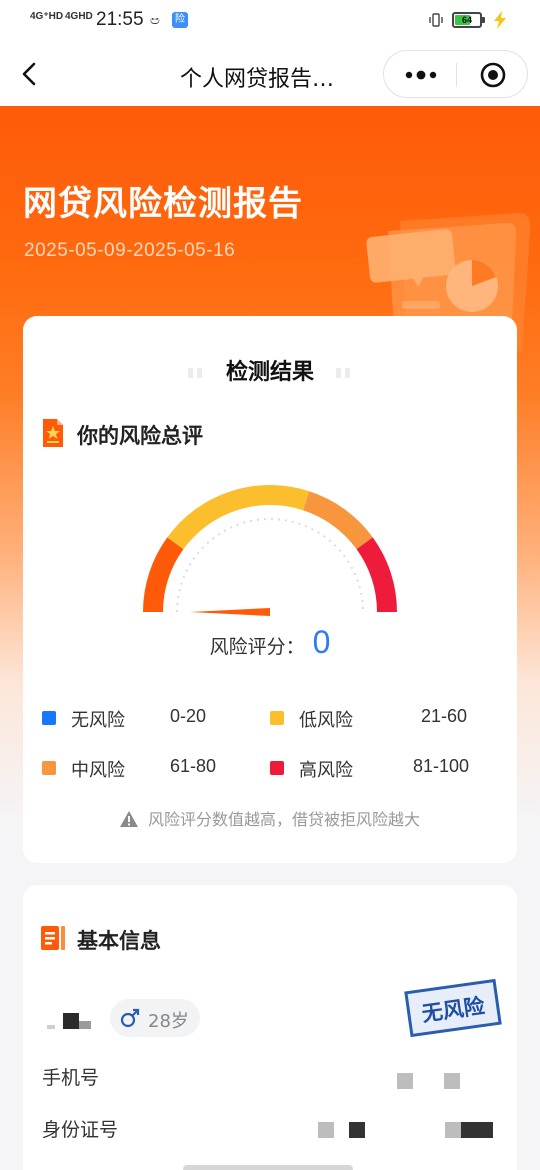 The height and width of the screenshot is (1170, 540). I want to click on capsule-divider, so click(456, 75).